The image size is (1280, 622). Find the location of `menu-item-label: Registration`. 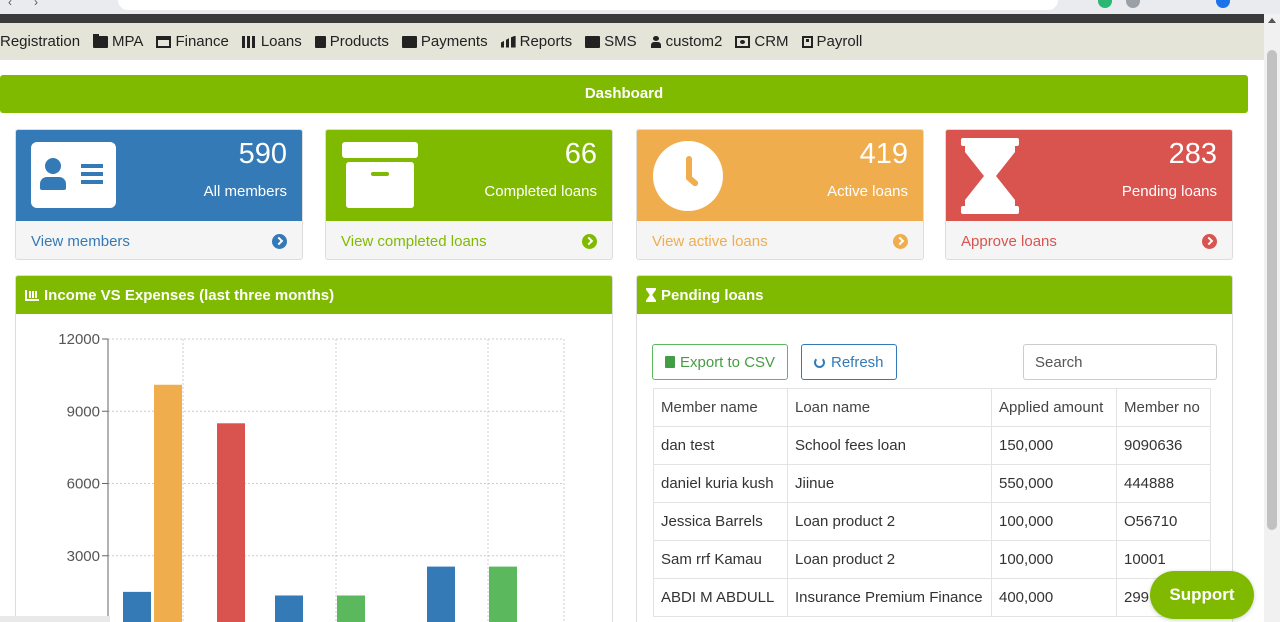

menu-item-label: Registration is located at coordinates (40, 41).